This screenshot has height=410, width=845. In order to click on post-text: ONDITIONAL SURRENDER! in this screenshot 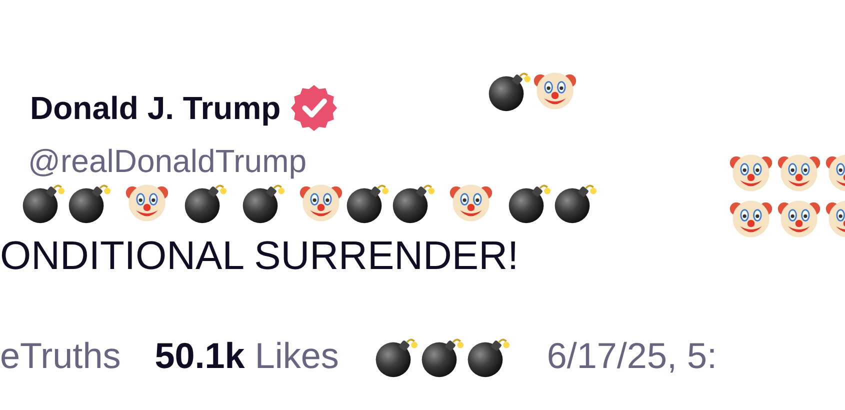, I will do `click(260, 256)`.